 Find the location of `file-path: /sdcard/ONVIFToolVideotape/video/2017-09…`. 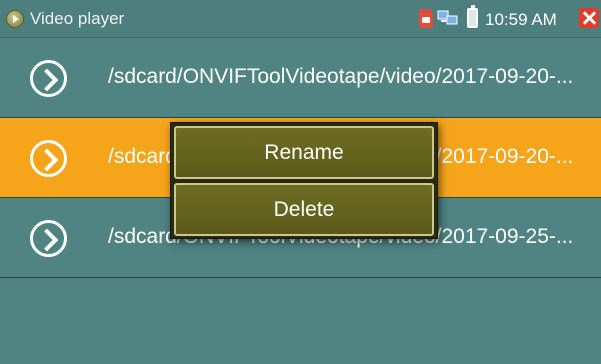

file-path: /sdcard/ONVIFToolVideotape/video/2017-09… is located at coordinates (341, 76).